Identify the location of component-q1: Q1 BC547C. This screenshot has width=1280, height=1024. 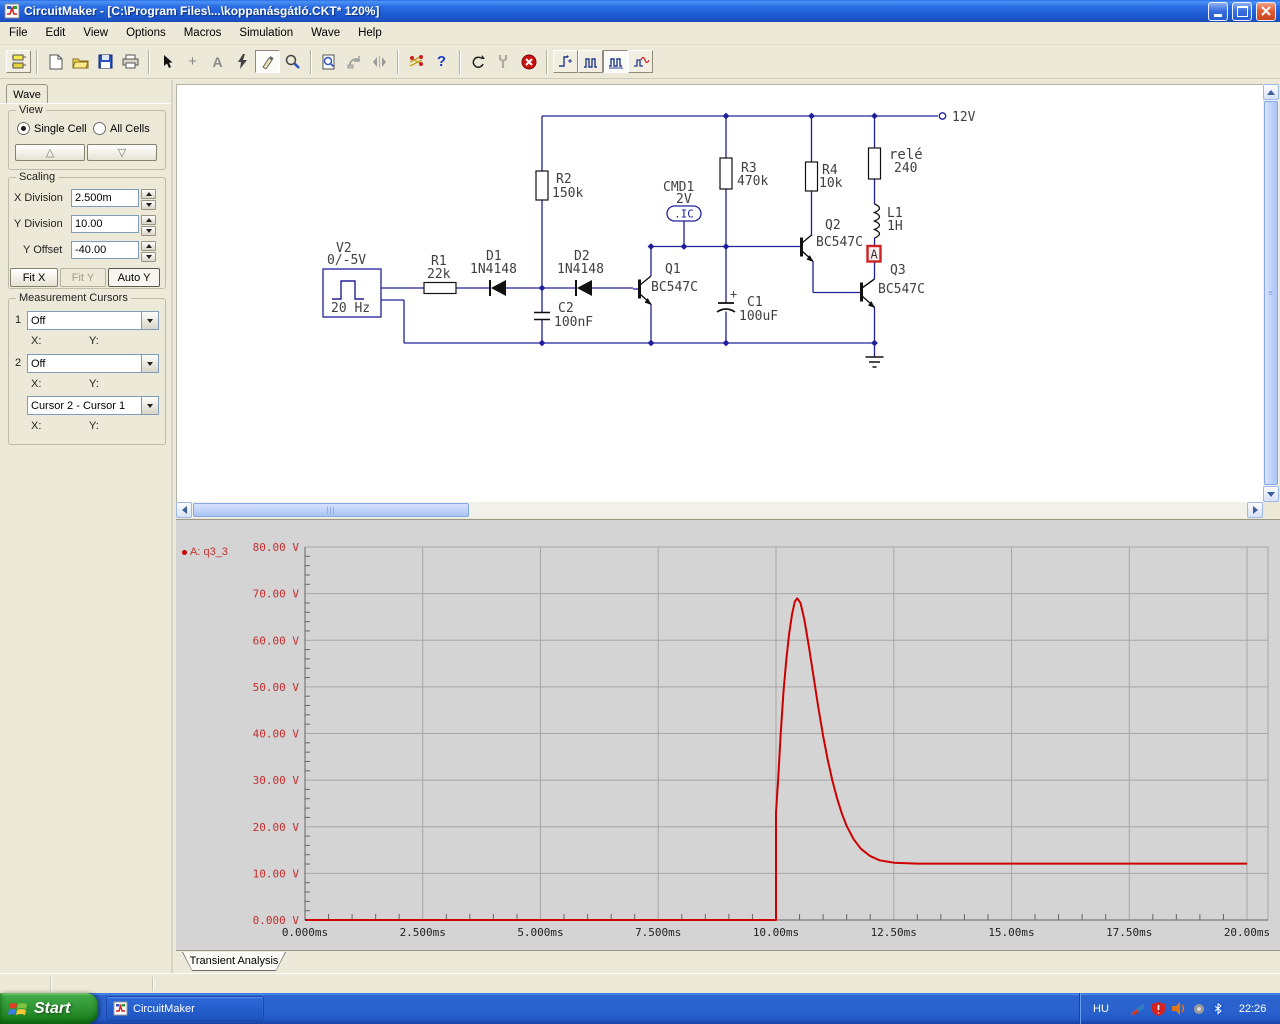
(665, 283).